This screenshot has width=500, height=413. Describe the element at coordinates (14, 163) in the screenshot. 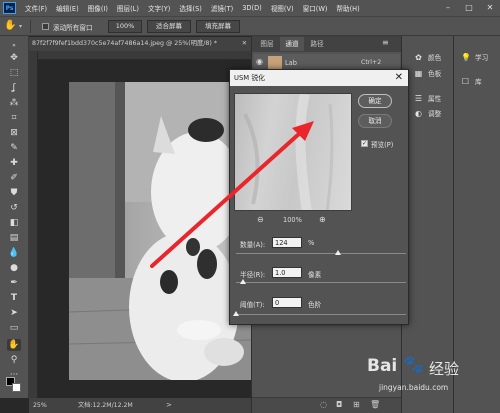

I see `healing-brush-tool-icon: ✚` at that location.